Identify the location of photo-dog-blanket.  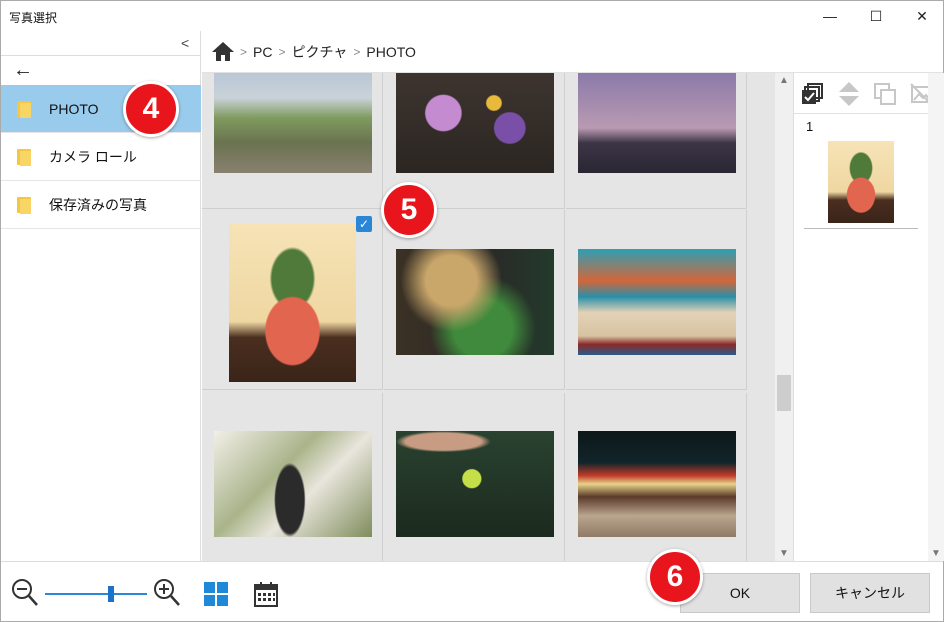
(657, 302).